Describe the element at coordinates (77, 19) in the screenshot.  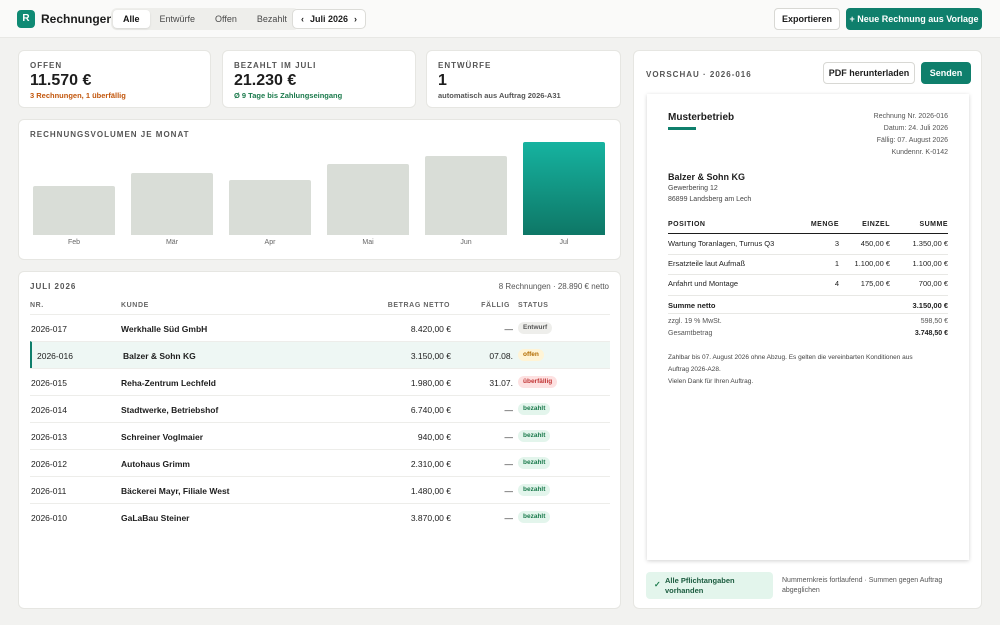
I see `page-title: Rechnungen` at that location.